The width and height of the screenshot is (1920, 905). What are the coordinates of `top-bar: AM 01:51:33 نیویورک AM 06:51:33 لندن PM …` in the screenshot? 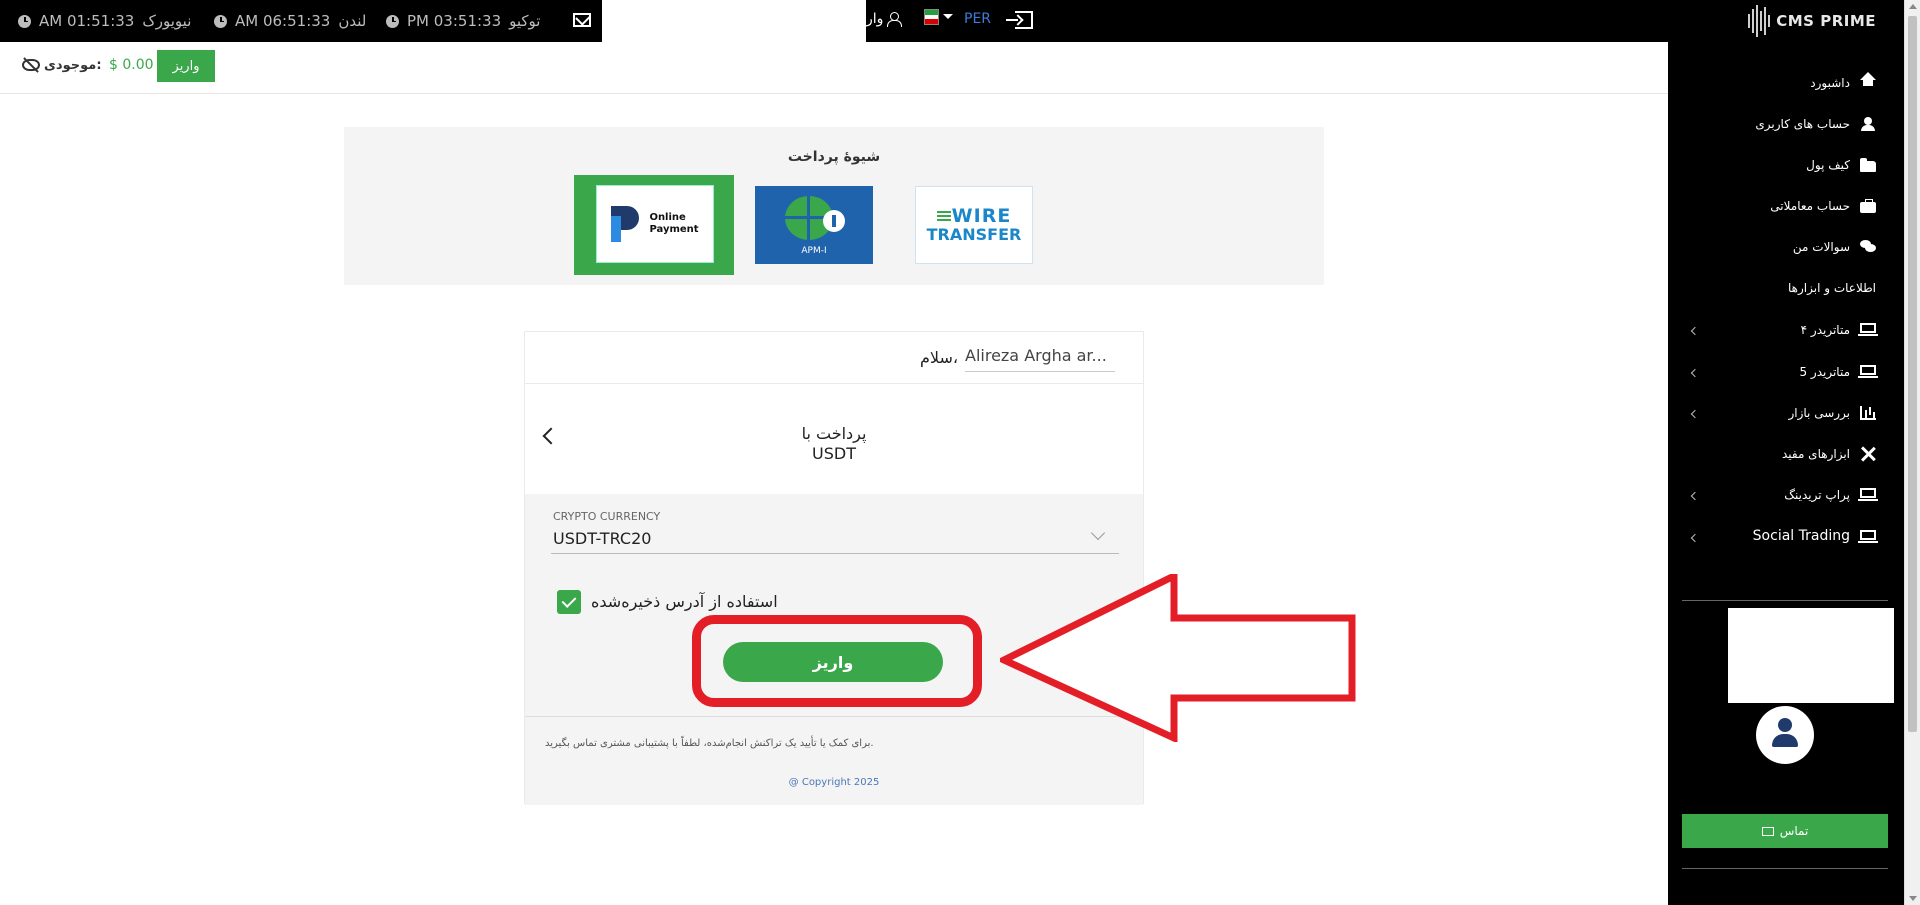 It's located at (834, 21).